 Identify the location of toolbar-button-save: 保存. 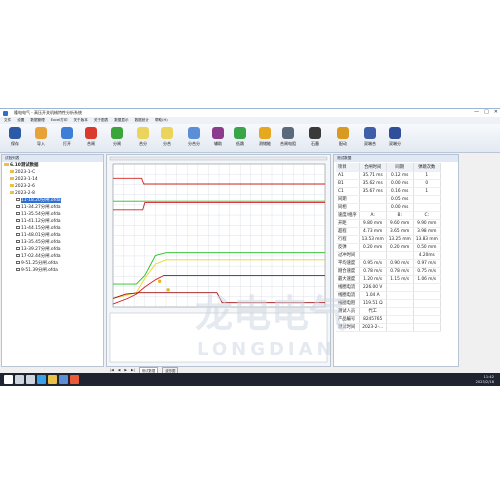
(15, 139).